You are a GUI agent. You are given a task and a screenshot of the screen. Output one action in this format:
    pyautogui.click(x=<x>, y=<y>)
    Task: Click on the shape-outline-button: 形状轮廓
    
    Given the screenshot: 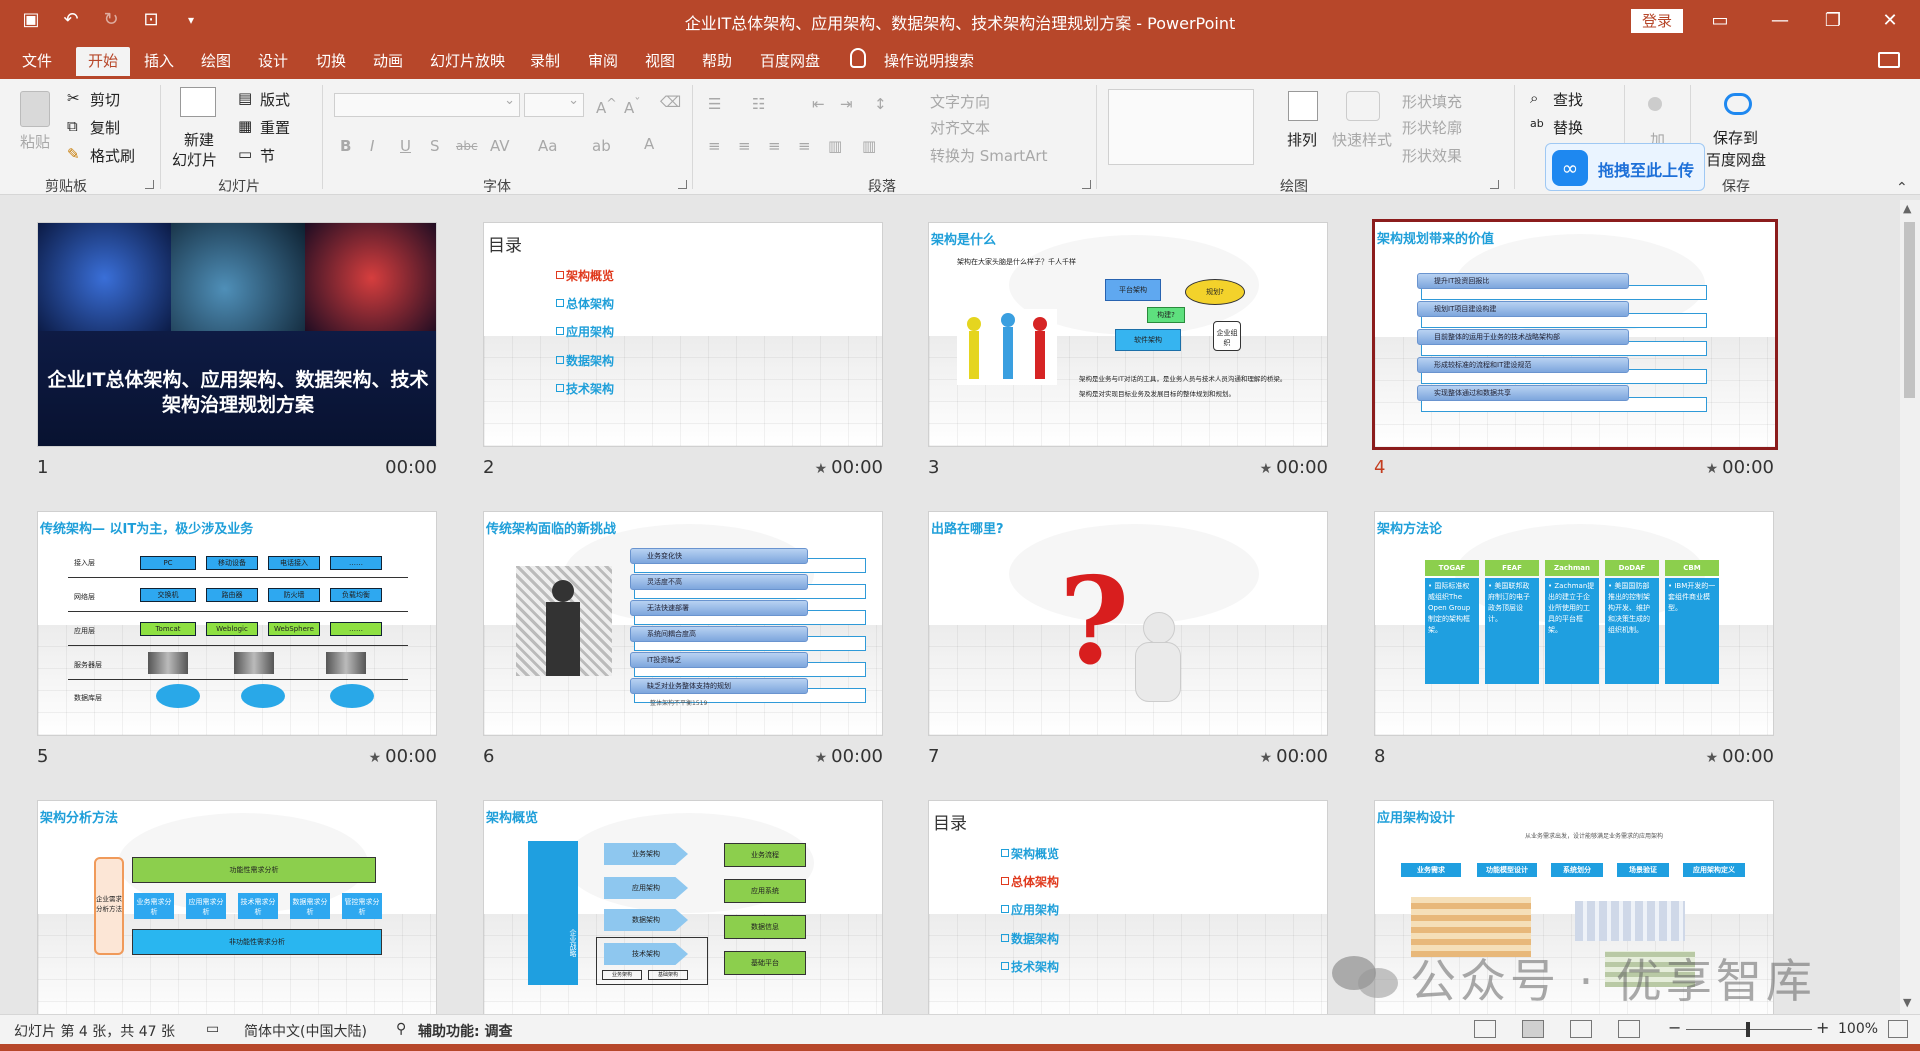 What is the action you would take?
    pyautogui.click(x=1432, y=127)
    